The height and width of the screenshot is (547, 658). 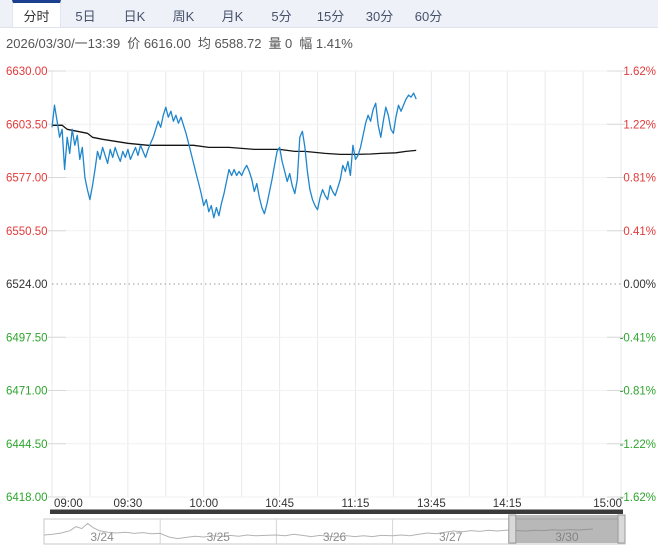 I want to click on tab-period-4: 月K, so click(x=232, y=13).